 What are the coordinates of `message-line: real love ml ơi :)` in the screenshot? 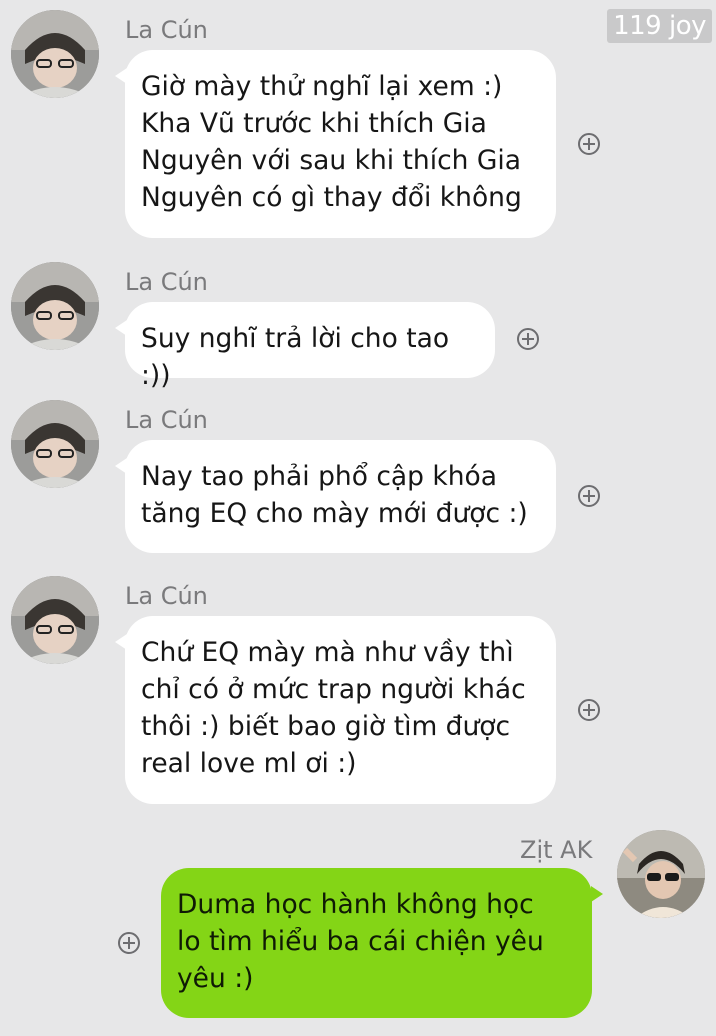 It's located at (249, 763).